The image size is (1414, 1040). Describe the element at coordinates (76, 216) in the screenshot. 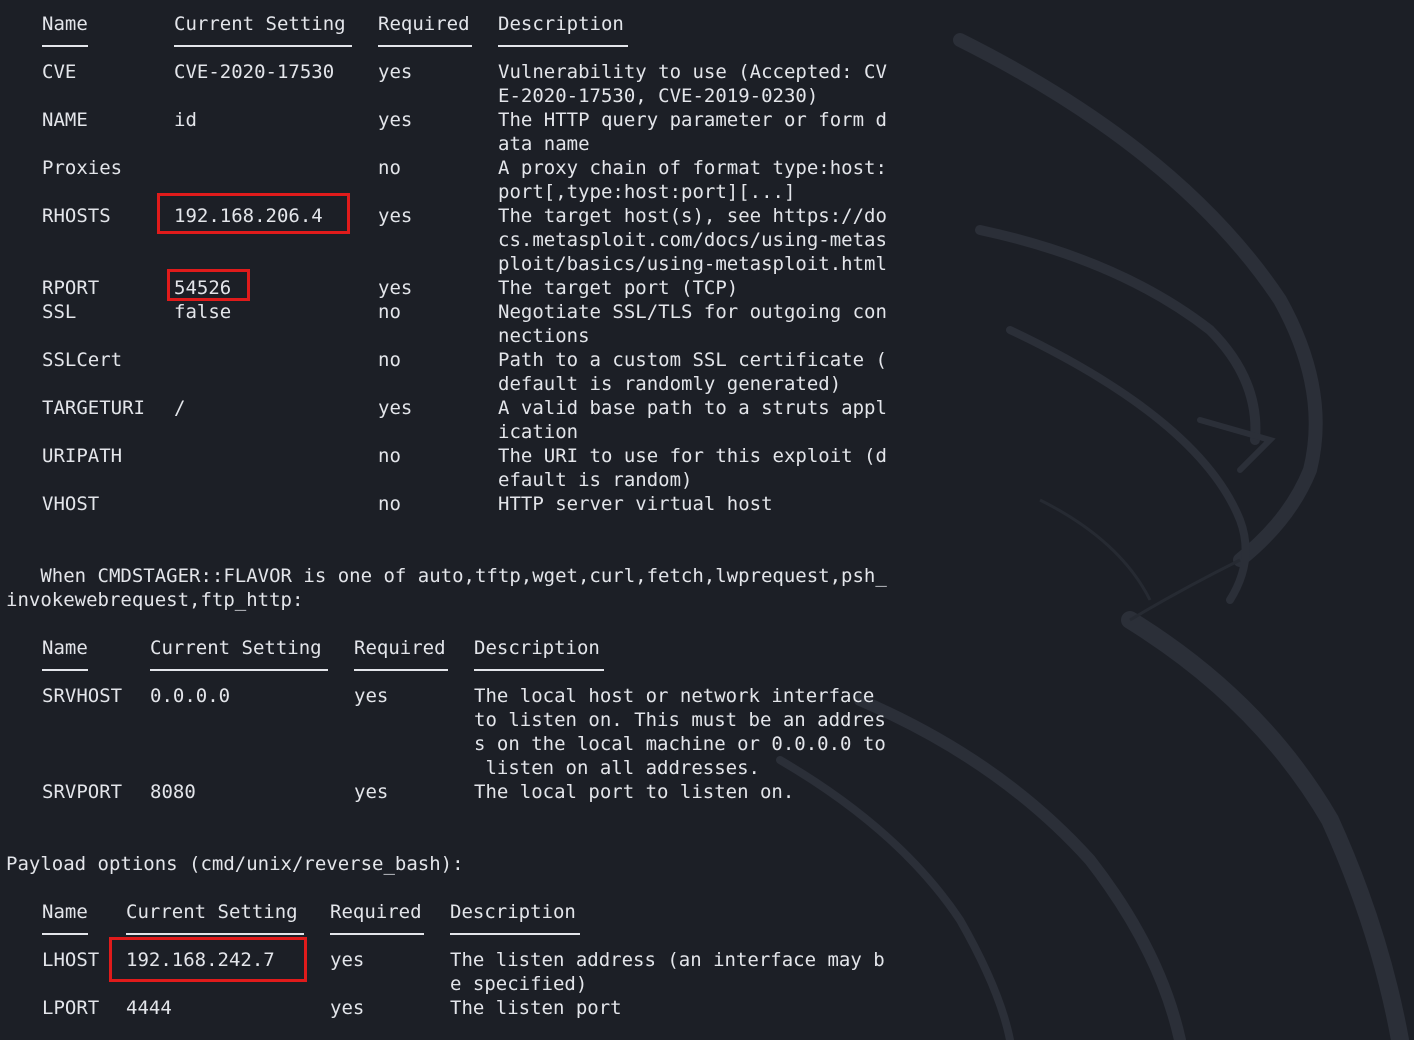

I see `option-name: RHOSTS` at that location.